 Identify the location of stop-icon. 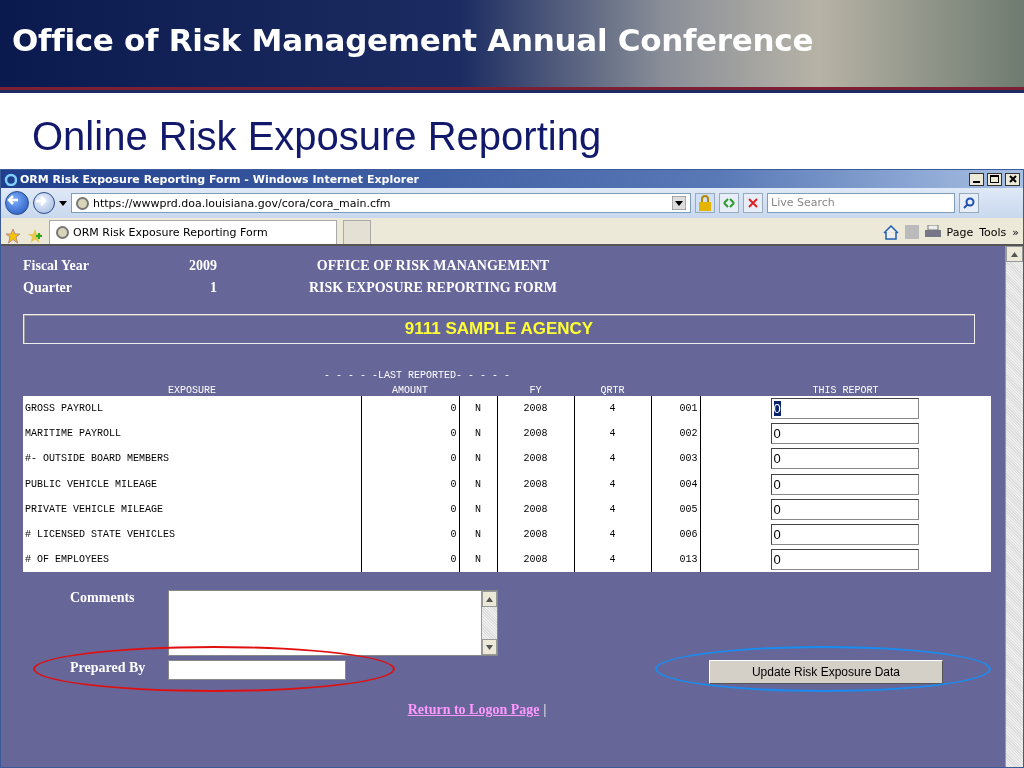
(753, 203).